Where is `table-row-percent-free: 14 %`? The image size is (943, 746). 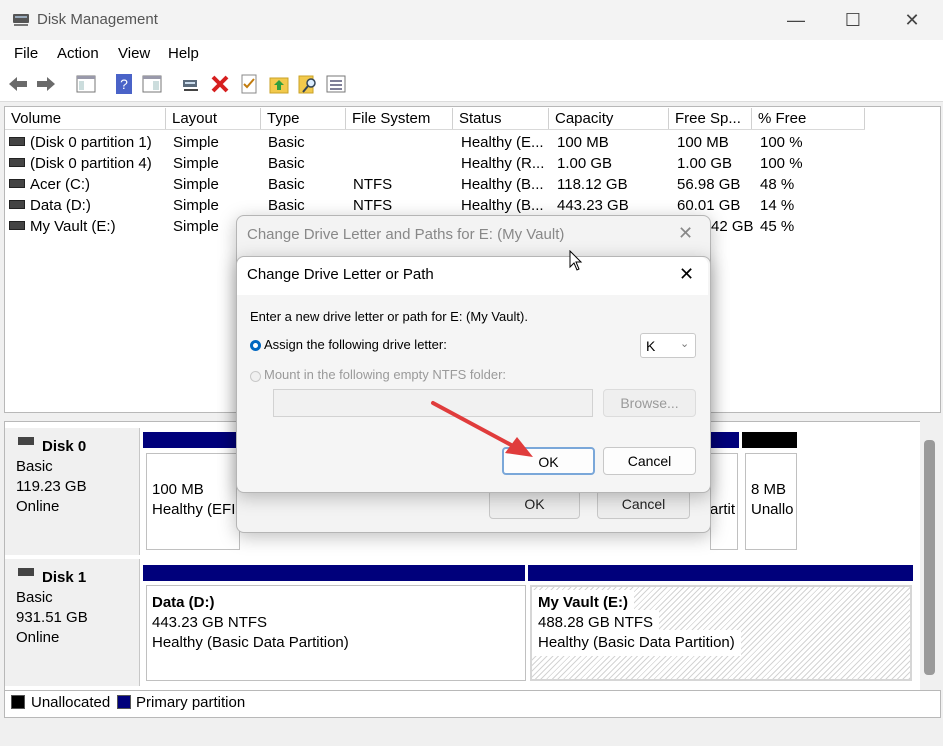 table-row-percent-free: 14 % is located at coordinates (777, 205).